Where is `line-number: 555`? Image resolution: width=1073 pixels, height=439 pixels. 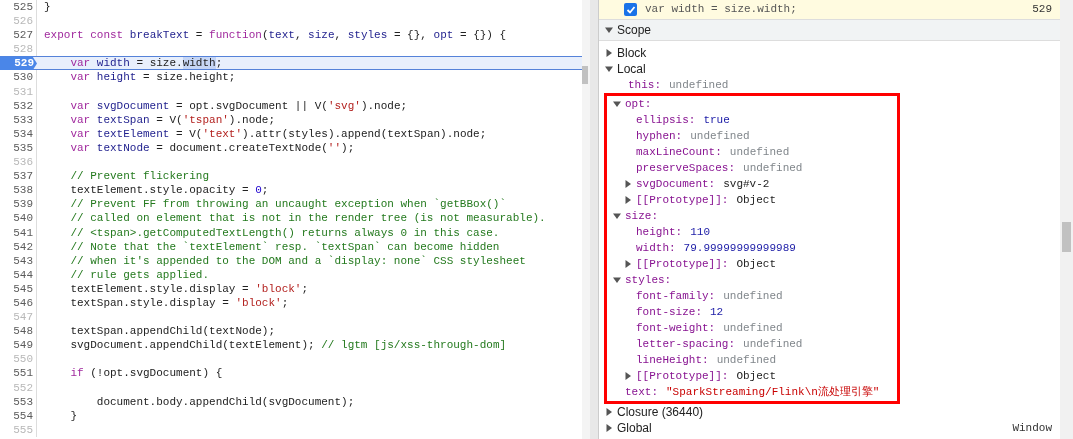
line-number: 555 is located at coordinates (18, 429).